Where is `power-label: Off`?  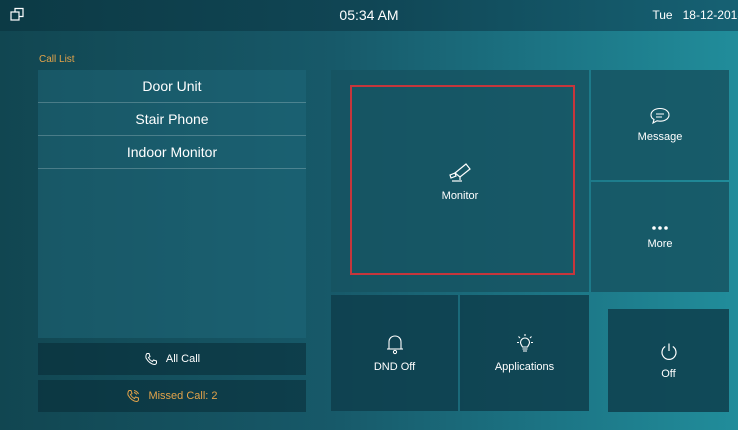
power-label: Off is located at coordinates (668, 373).